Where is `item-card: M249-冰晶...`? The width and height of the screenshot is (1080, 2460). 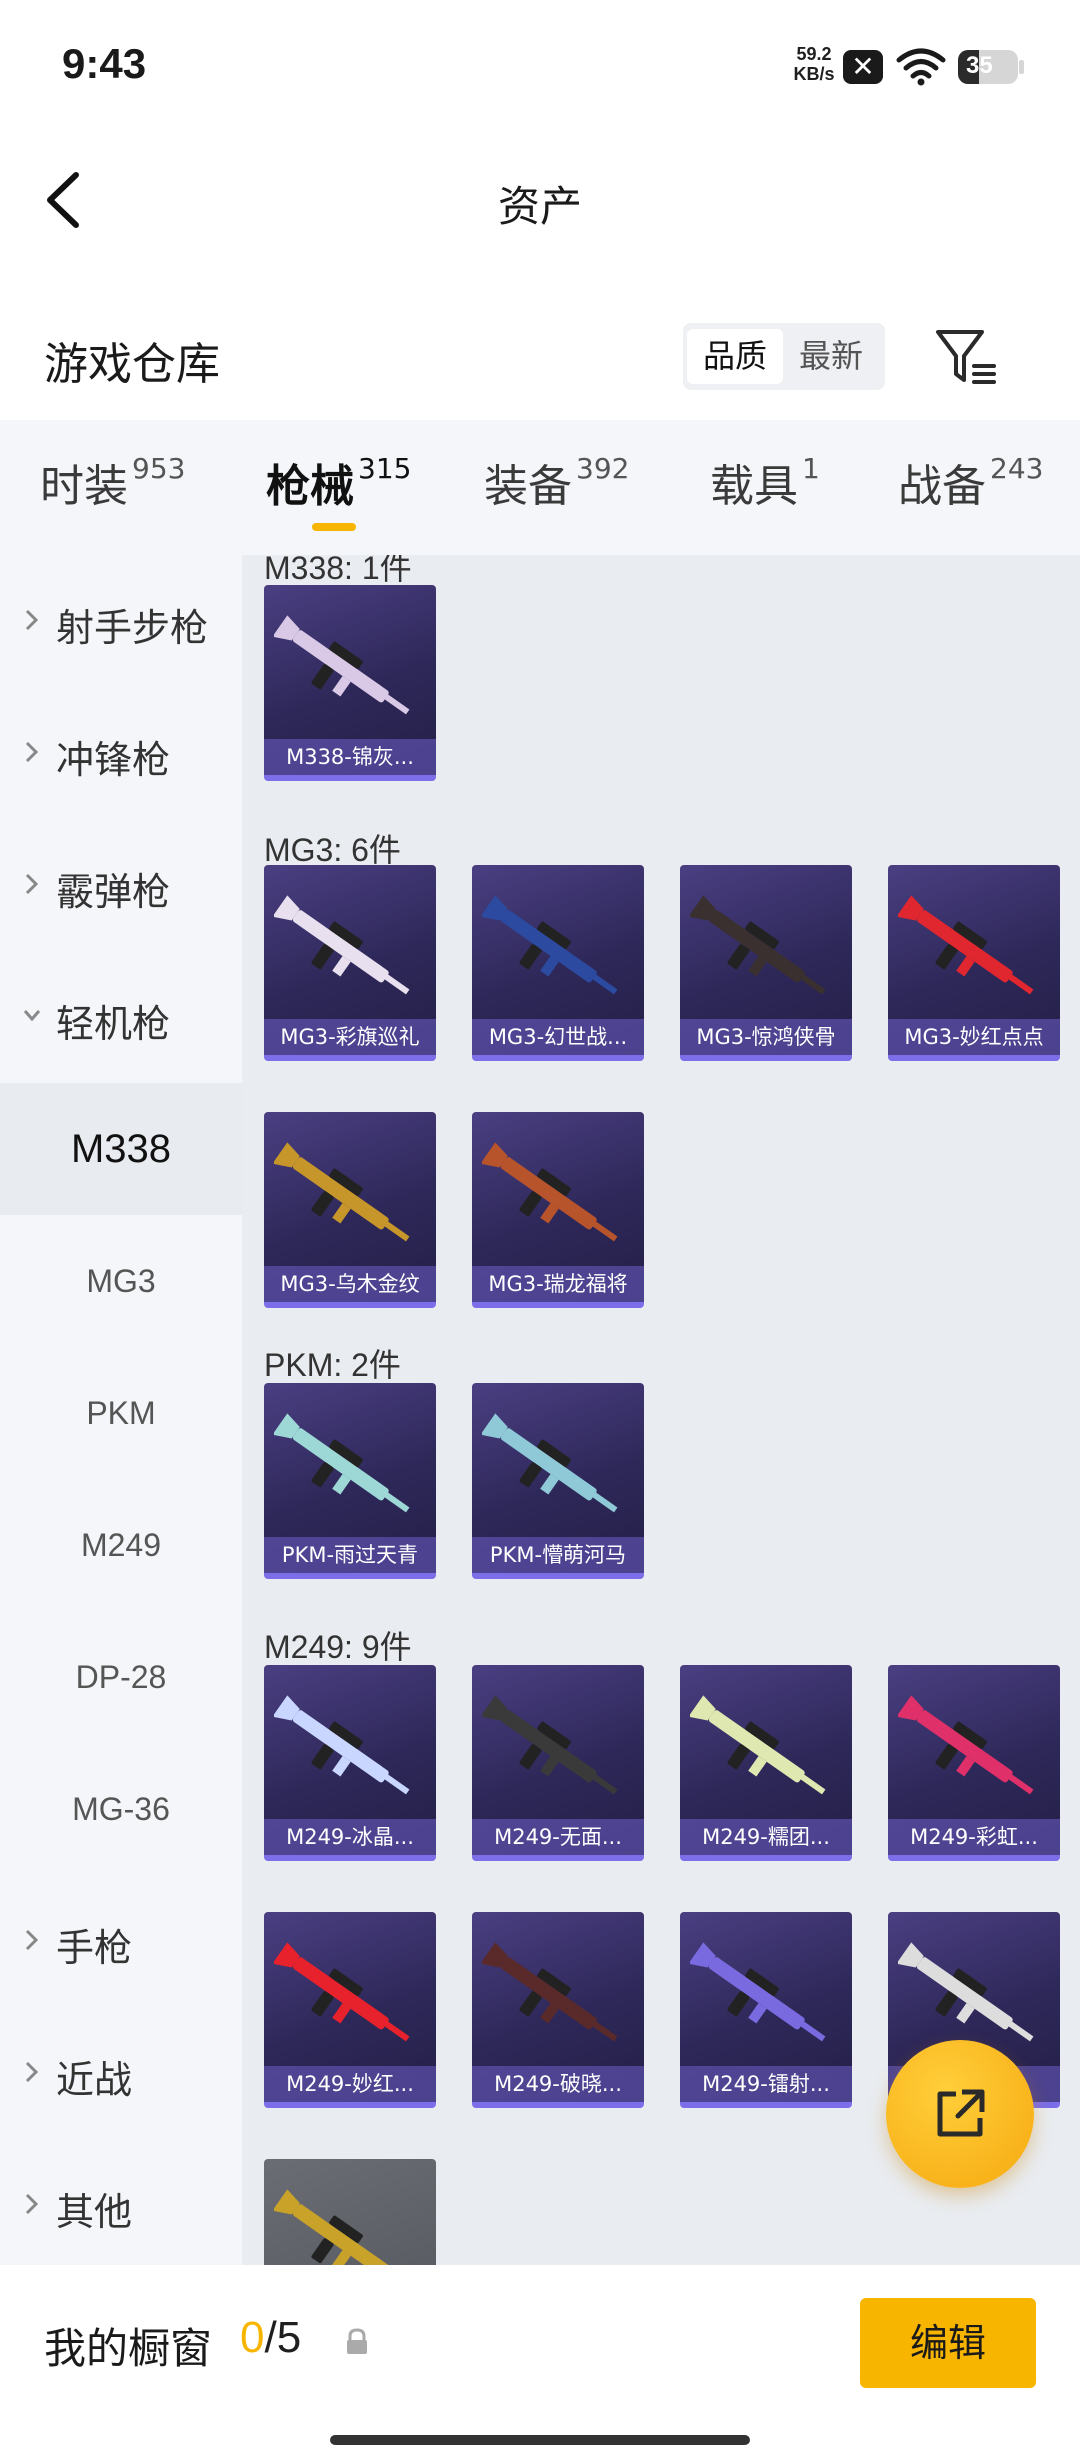
item-card: M249-冰晶... is located at coordinates (350, 1763).